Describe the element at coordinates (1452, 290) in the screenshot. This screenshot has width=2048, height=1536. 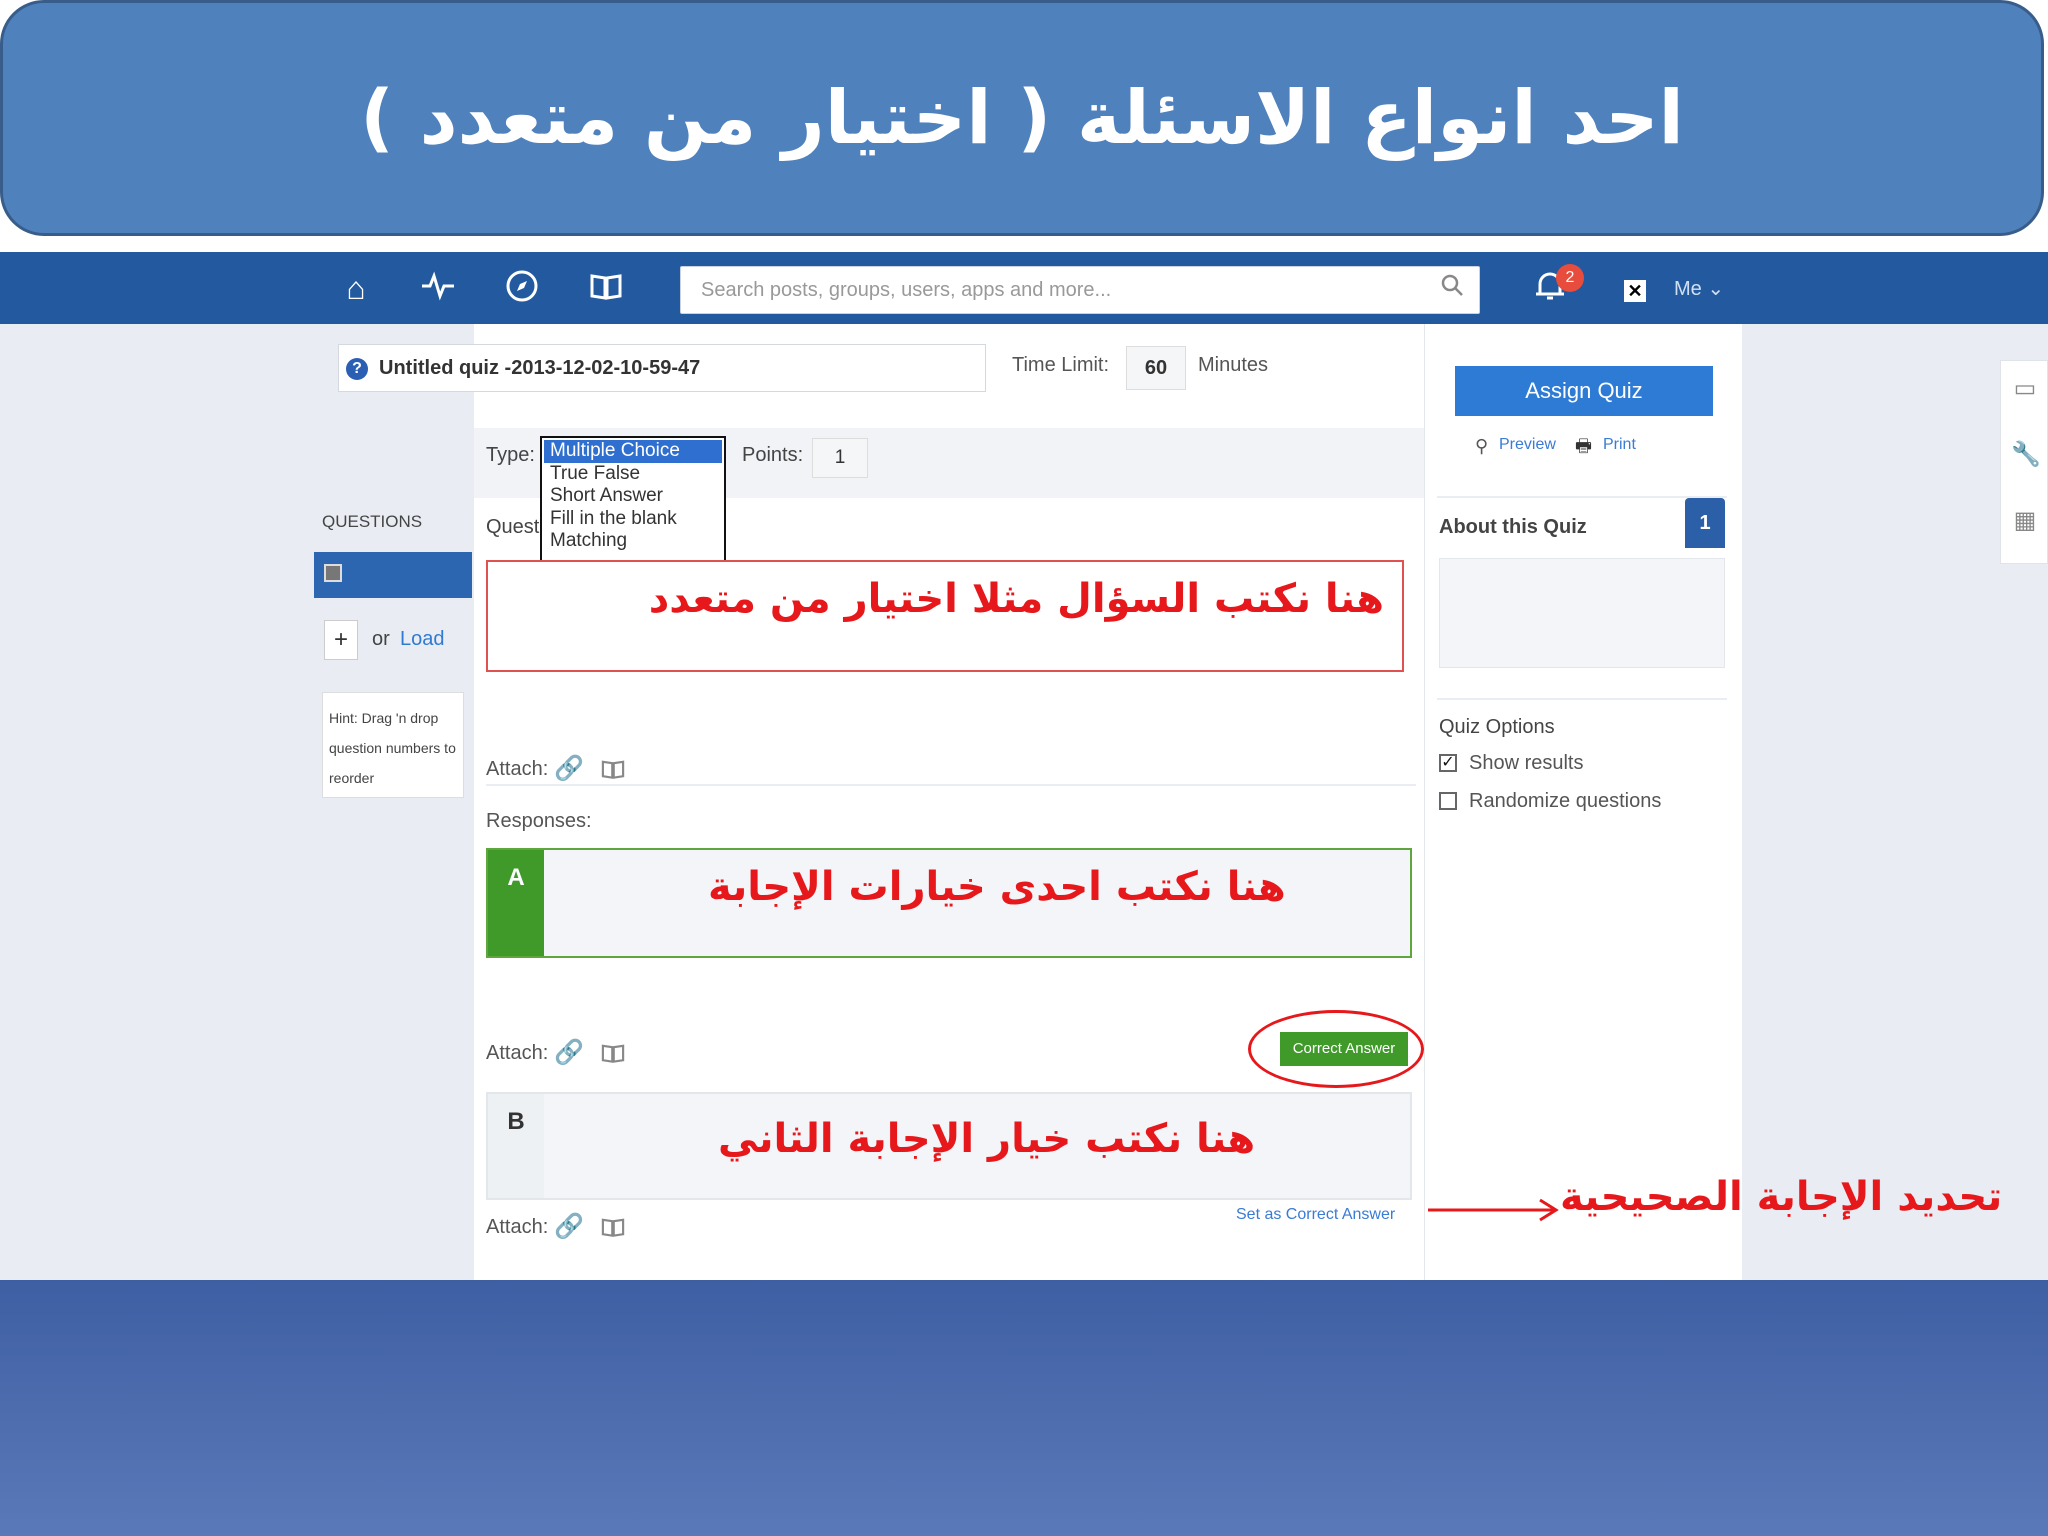
I see `search-icon` at that location.